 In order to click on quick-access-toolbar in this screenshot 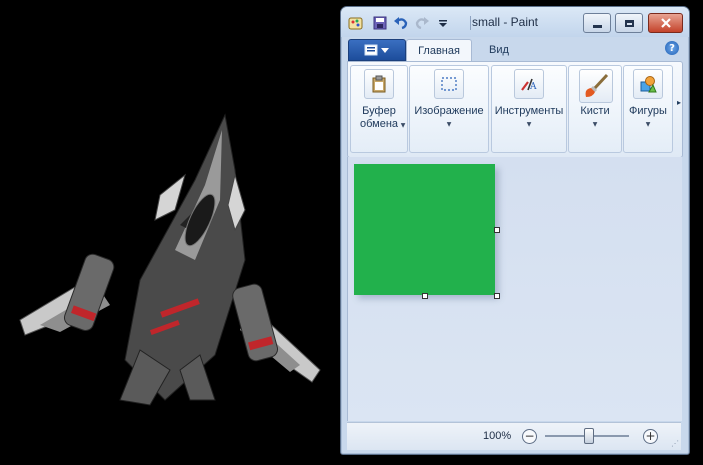, I will do `click(402, 23)`.